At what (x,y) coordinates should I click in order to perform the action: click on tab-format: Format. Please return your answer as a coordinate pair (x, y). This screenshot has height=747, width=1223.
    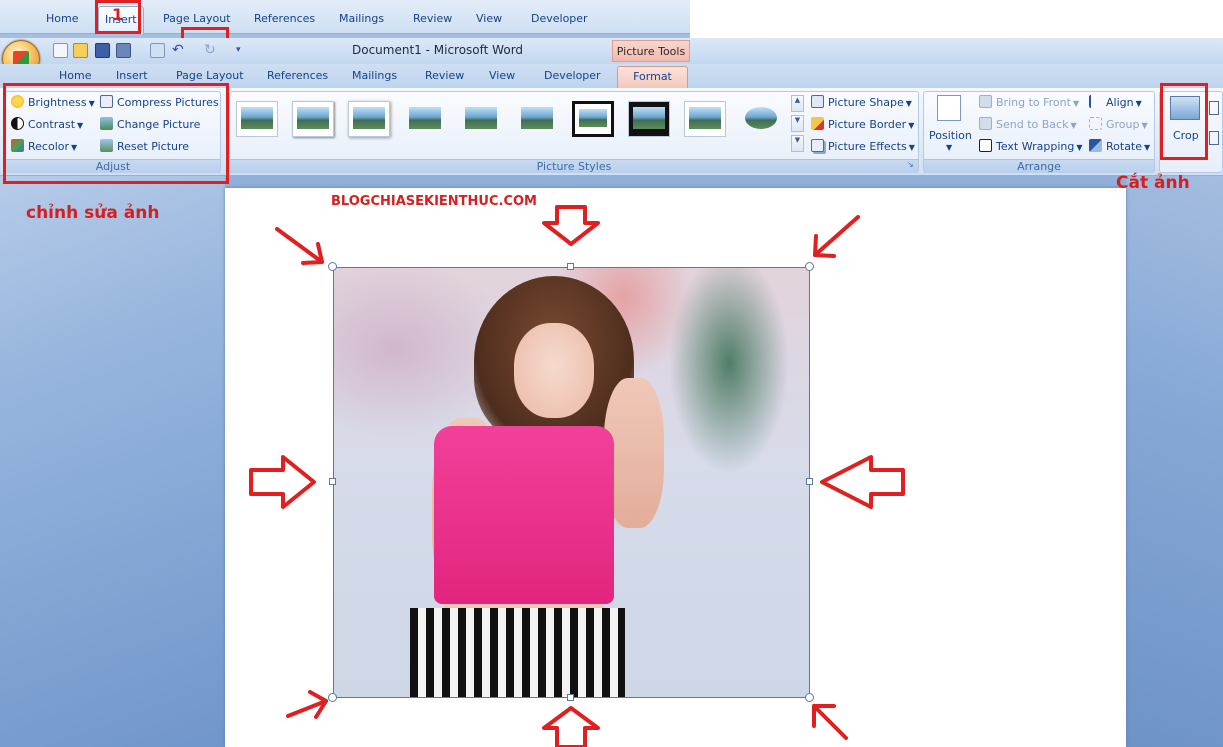
    Looking at the image, I should click on (652, 77).